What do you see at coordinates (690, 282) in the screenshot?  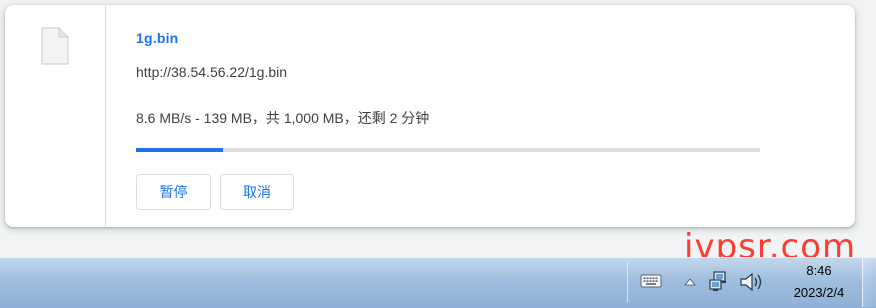 I see `show-hidden-icons-chevron-icon` at bounding box center [690, 282].